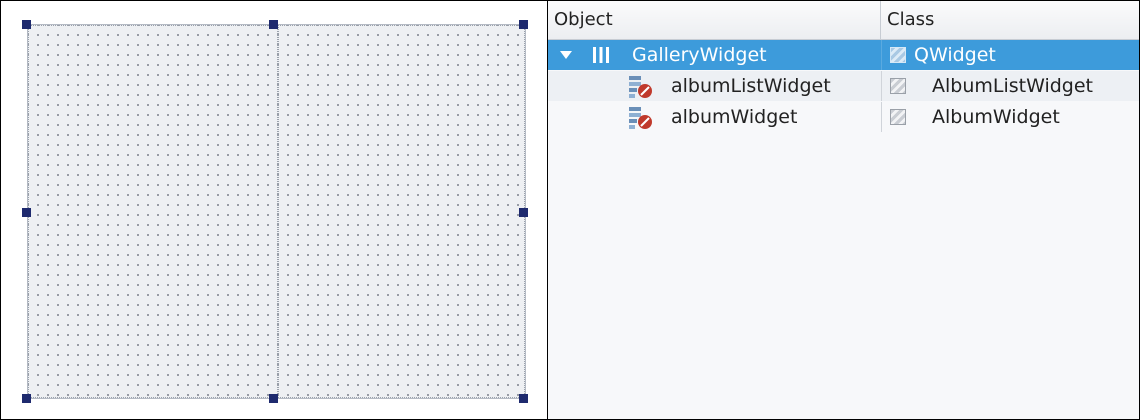 Image resolution: width=1140 pixels, height=420 pixels. What do you see at coordinates (1013, 86) in the screenshot?
I see `class-name: AlbumListWidget` at bounding box center [1013, 86].